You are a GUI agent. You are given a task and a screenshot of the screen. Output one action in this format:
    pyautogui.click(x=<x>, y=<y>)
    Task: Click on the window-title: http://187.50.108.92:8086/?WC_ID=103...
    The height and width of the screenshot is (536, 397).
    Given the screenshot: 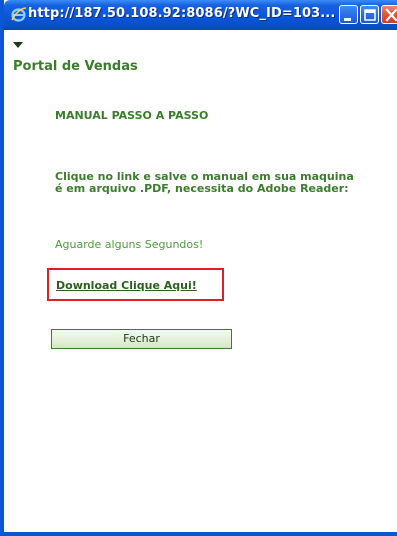 What is the action you would take?
    pyautogui.click(x=182, y=13)
    